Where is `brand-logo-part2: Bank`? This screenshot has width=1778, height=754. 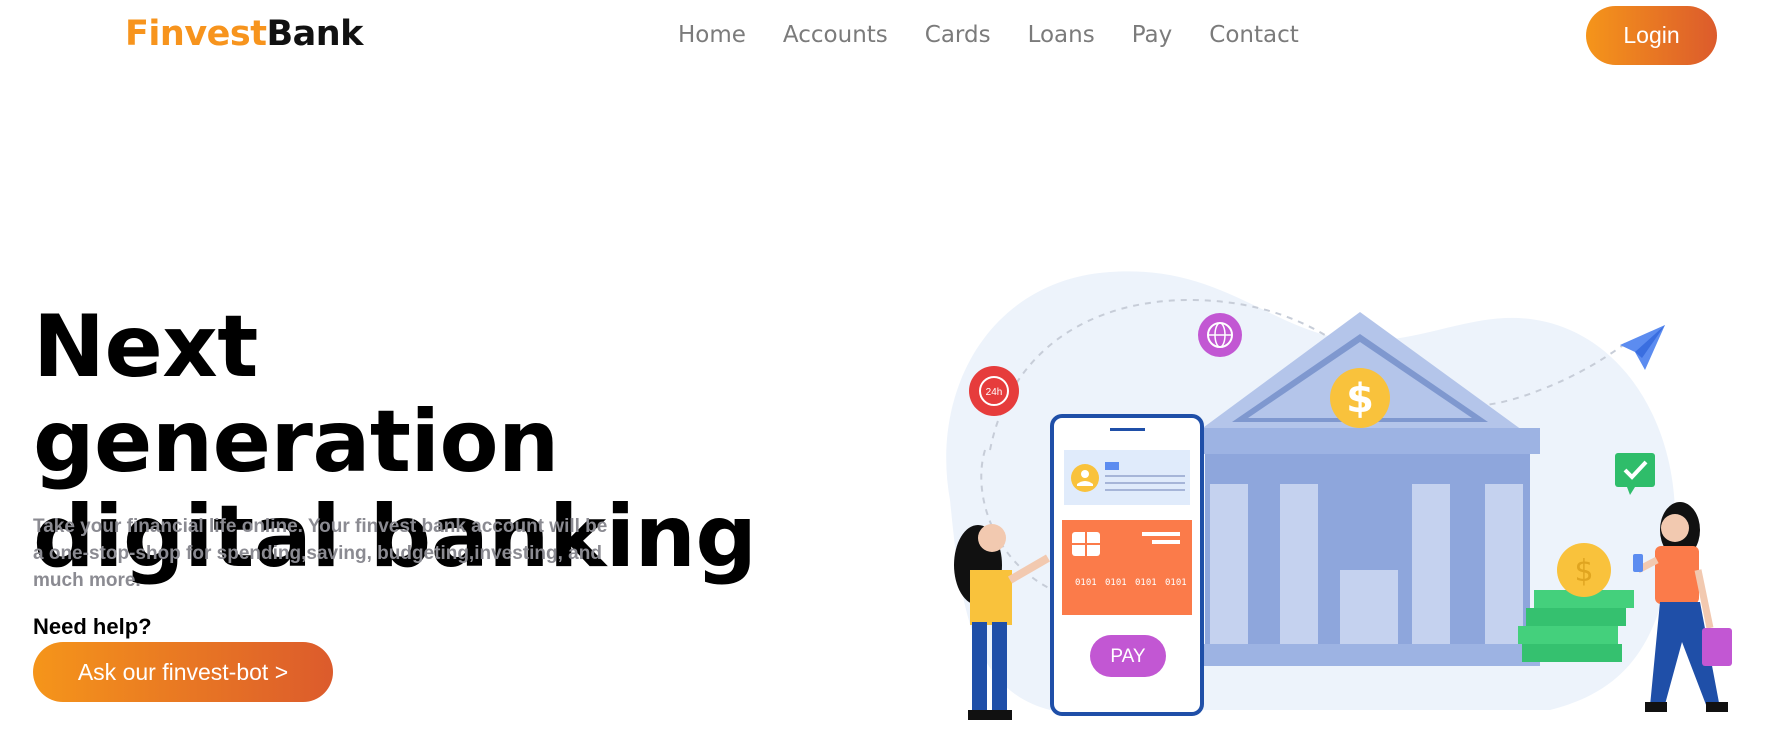 brand-logo-part2: Bank is located at coordinates (314, 34).